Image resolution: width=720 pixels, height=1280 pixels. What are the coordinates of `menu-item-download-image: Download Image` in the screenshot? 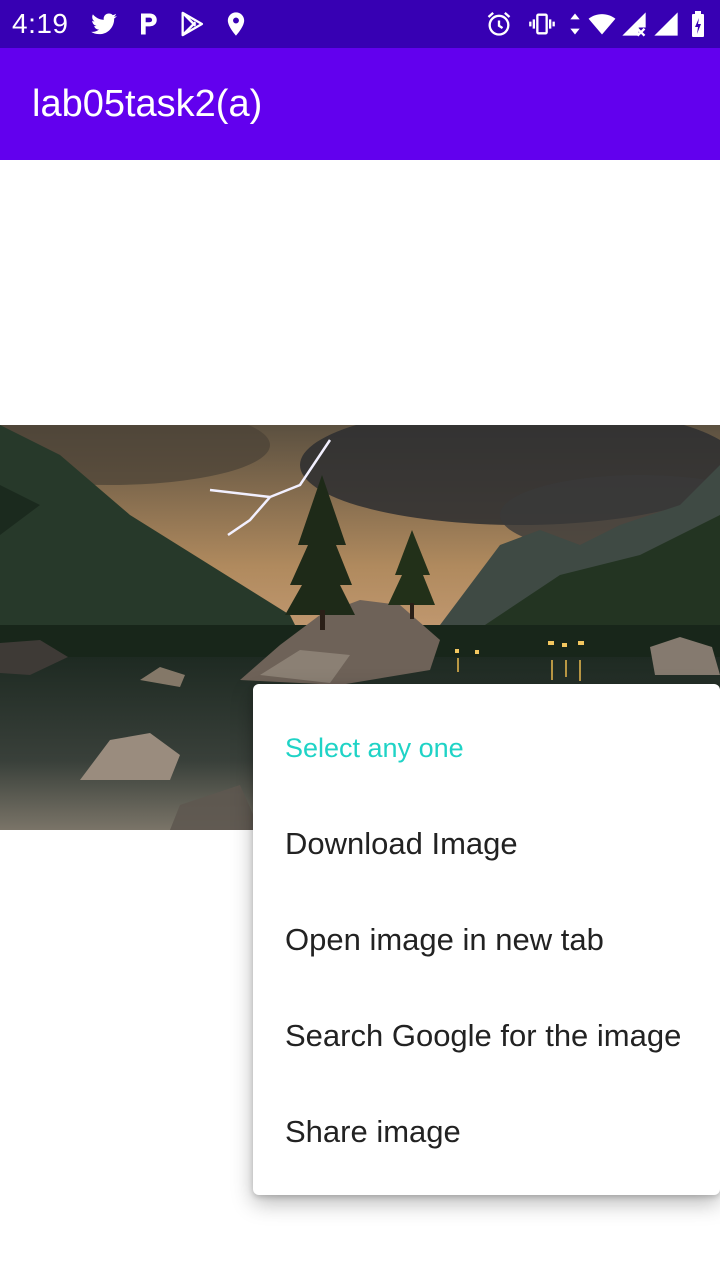 It's located at (486, 844).